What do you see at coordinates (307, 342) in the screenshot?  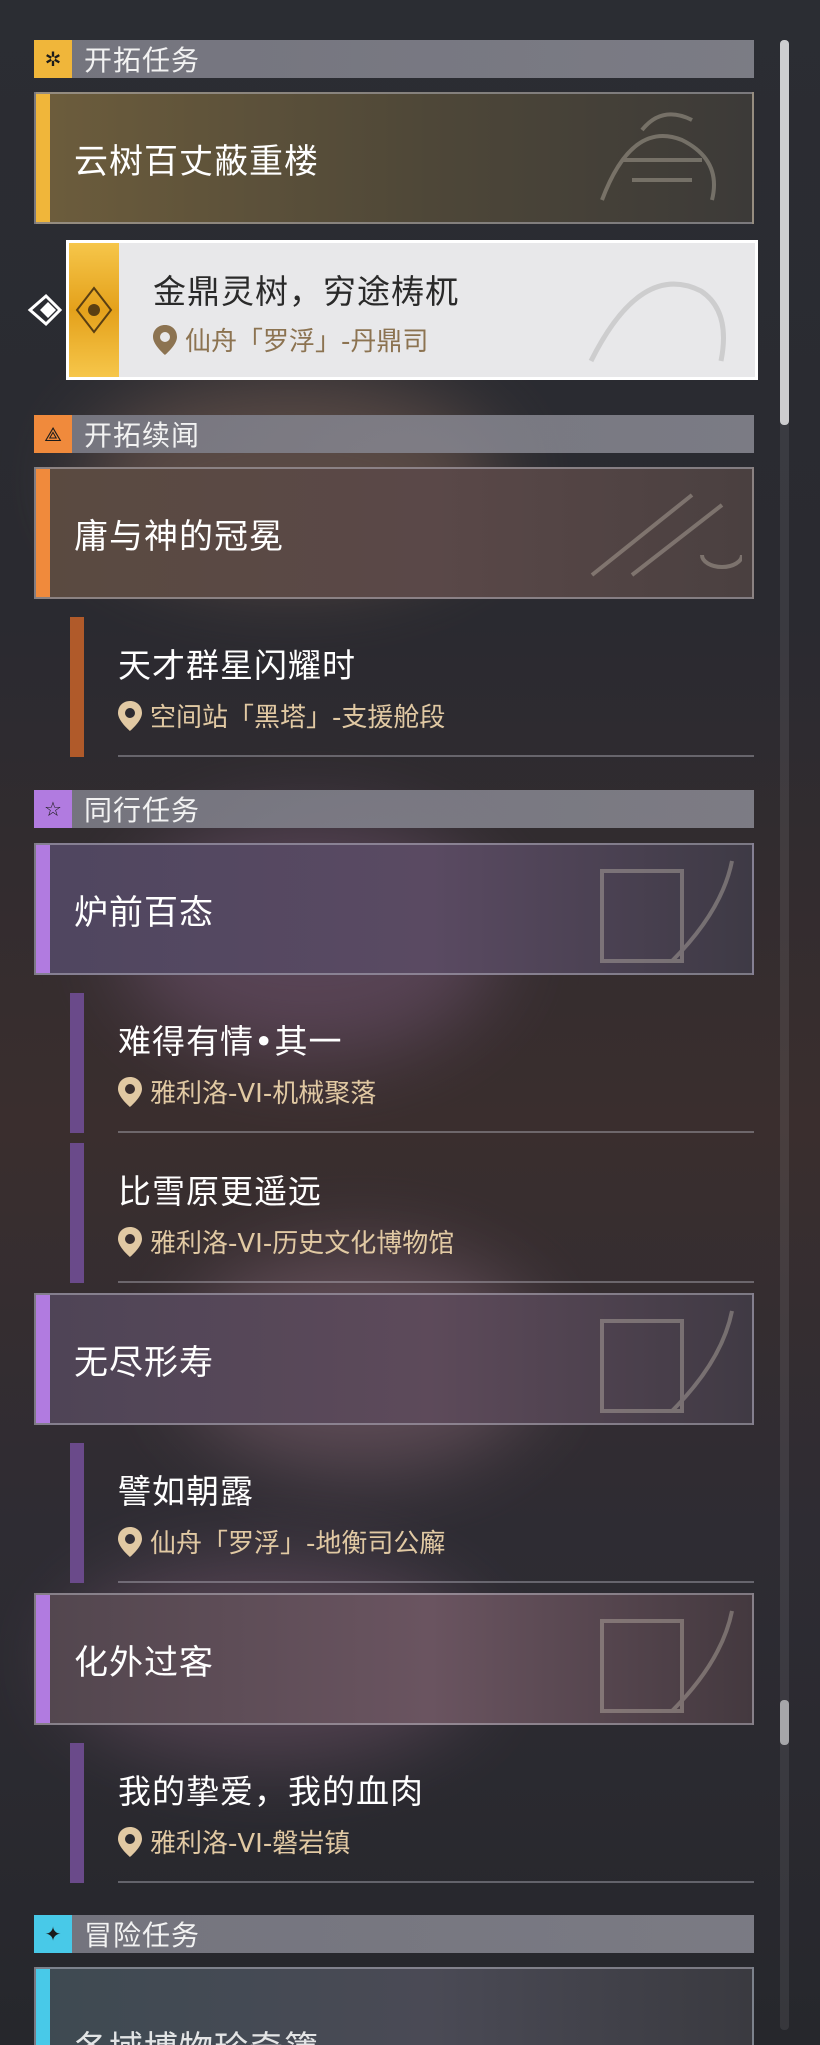 I see `location-text: 仙舟「罗浮」-丹鼎司` at bounding box center [307, 342].